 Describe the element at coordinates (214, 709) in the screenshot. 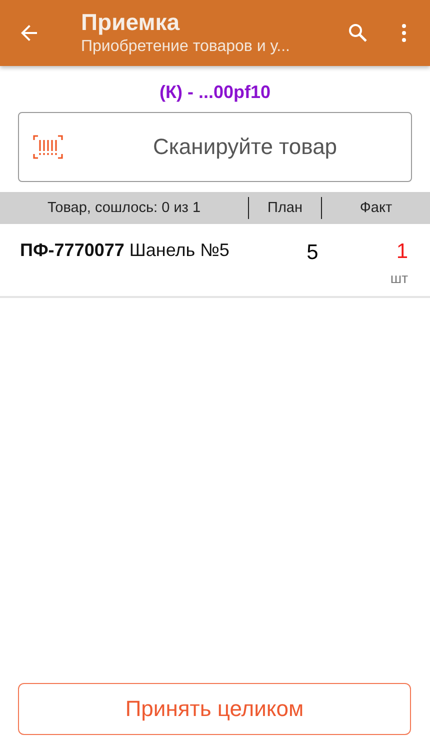

I see `accept-all-button: Принять целиком` at that location.